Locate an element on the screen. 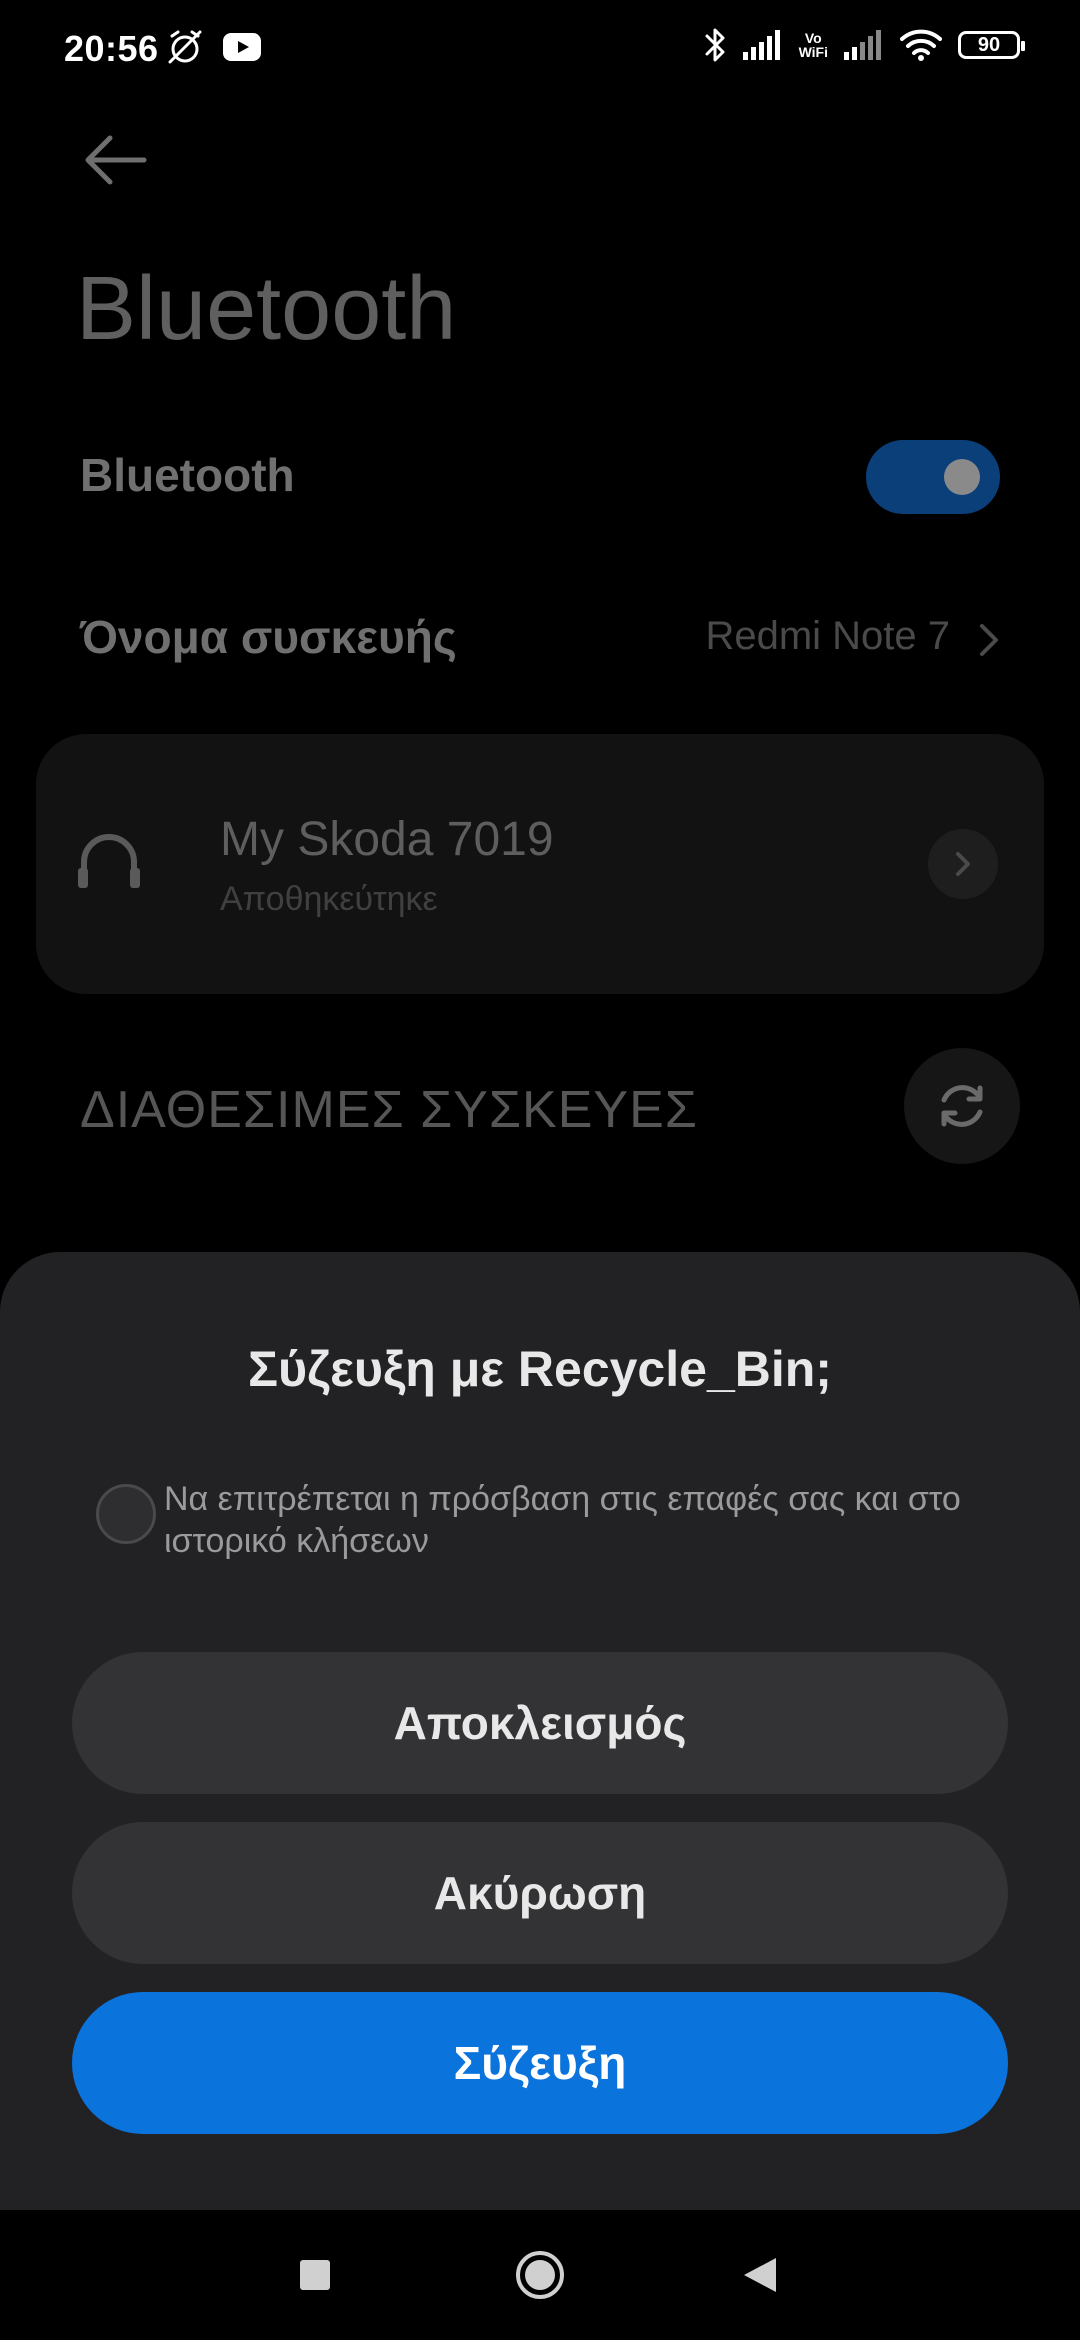 This screenshot has height=2340, width=1080. device-details-button is located at coordinates (963, 864).